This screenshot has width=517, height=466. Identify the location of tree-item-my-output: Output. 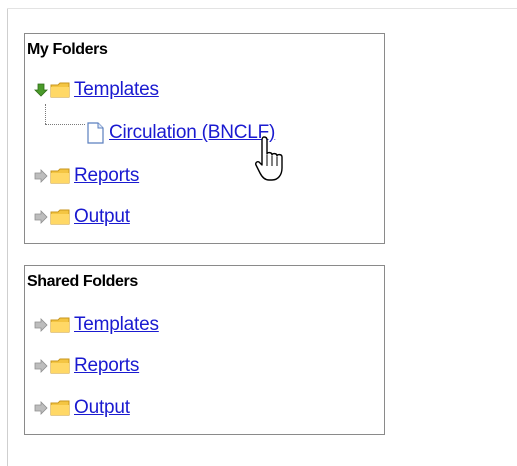
(81, 217).